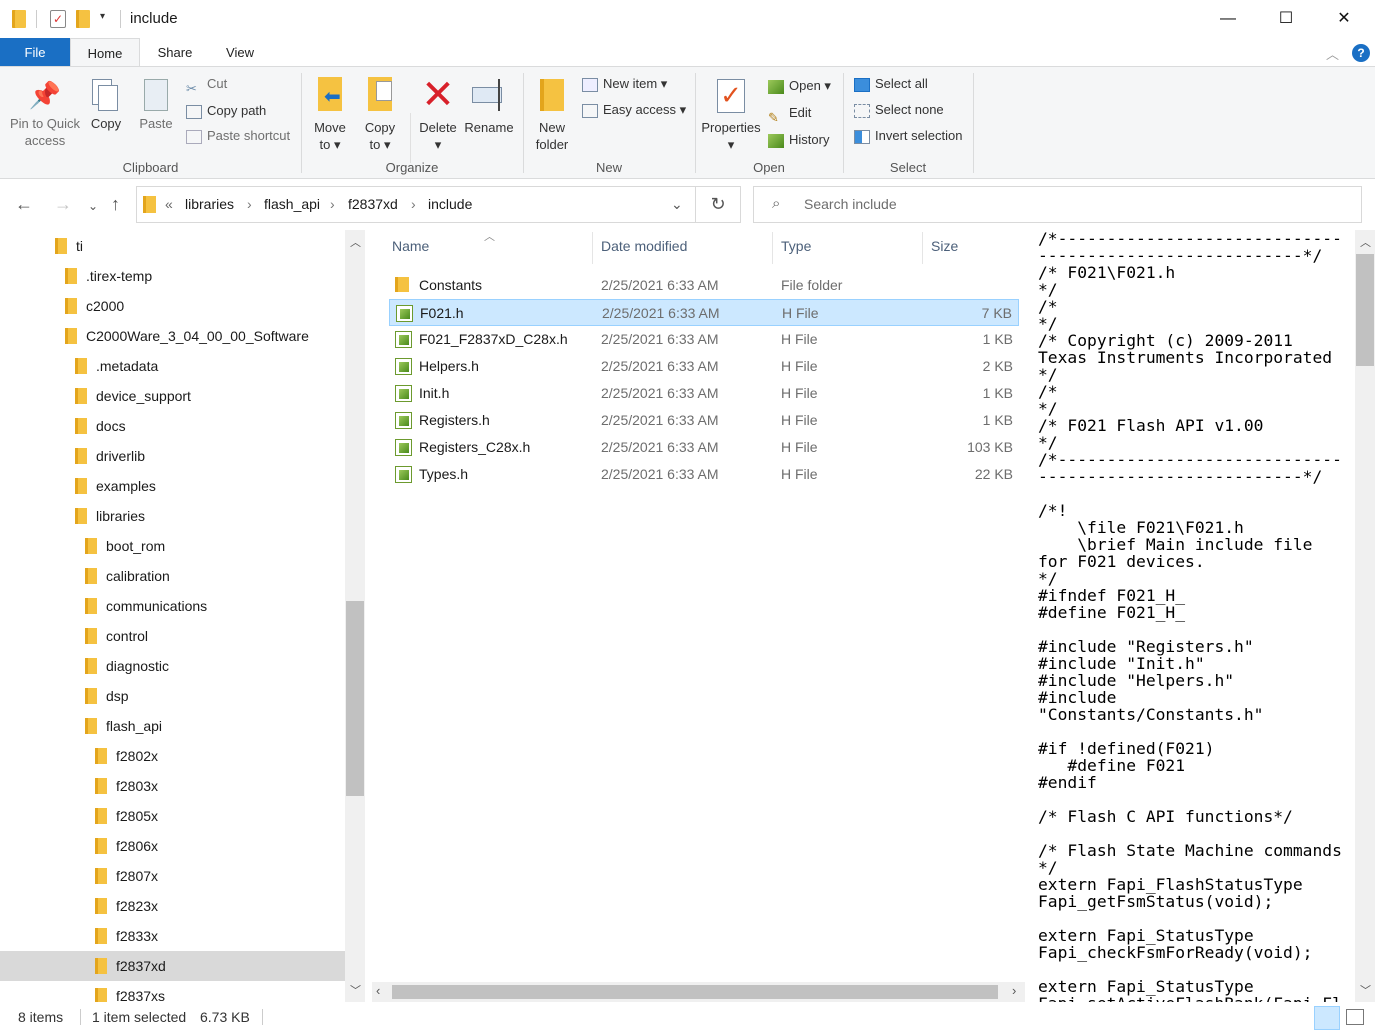 This screenshot has width=1375, height=1032. I want to click on tree-item: boot_rom, so click(172, 546).